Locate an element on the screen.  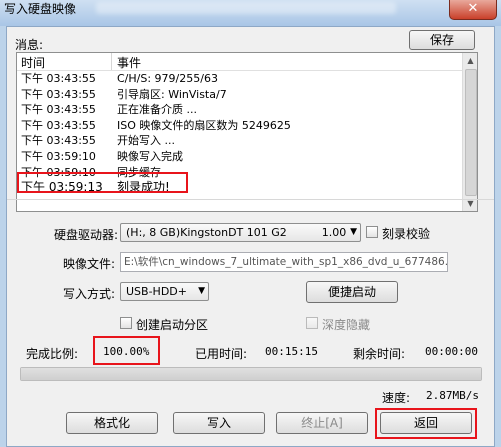
speed-value: 2.87MB/s is located at coordinates (452, 395).